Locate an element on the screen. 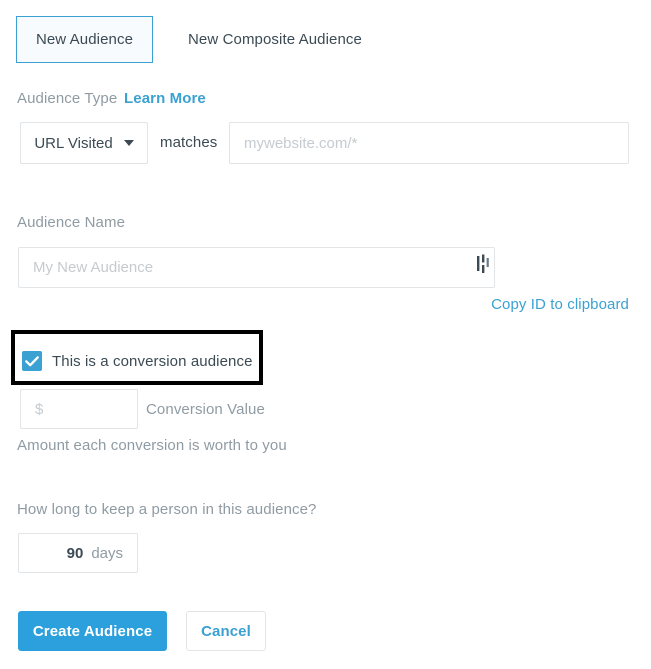 The width and height of the screenshot is (651, 669). tab-new-audience: New Audience is located at coordinates (84, 39).